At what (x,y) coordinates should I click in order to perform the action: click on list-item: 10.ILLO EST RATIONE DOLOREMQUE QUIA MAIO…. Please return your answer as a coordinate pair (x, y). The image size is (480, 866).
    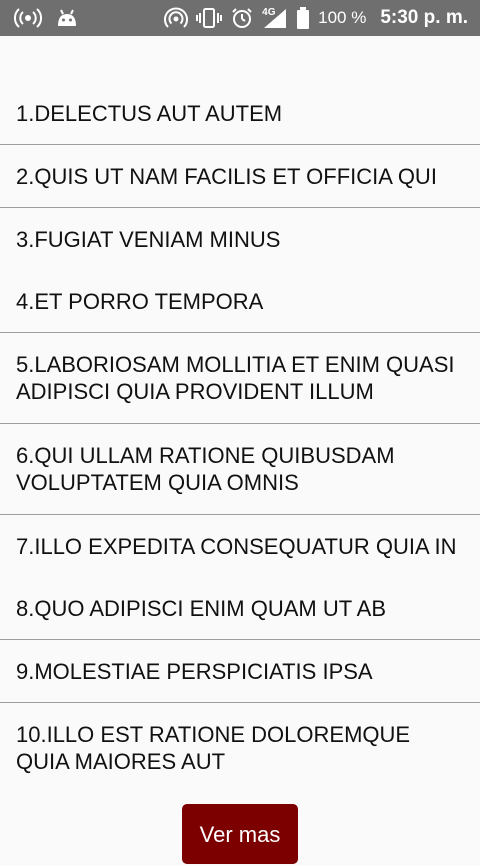
    Looking at the image, I should click on (240, 748).